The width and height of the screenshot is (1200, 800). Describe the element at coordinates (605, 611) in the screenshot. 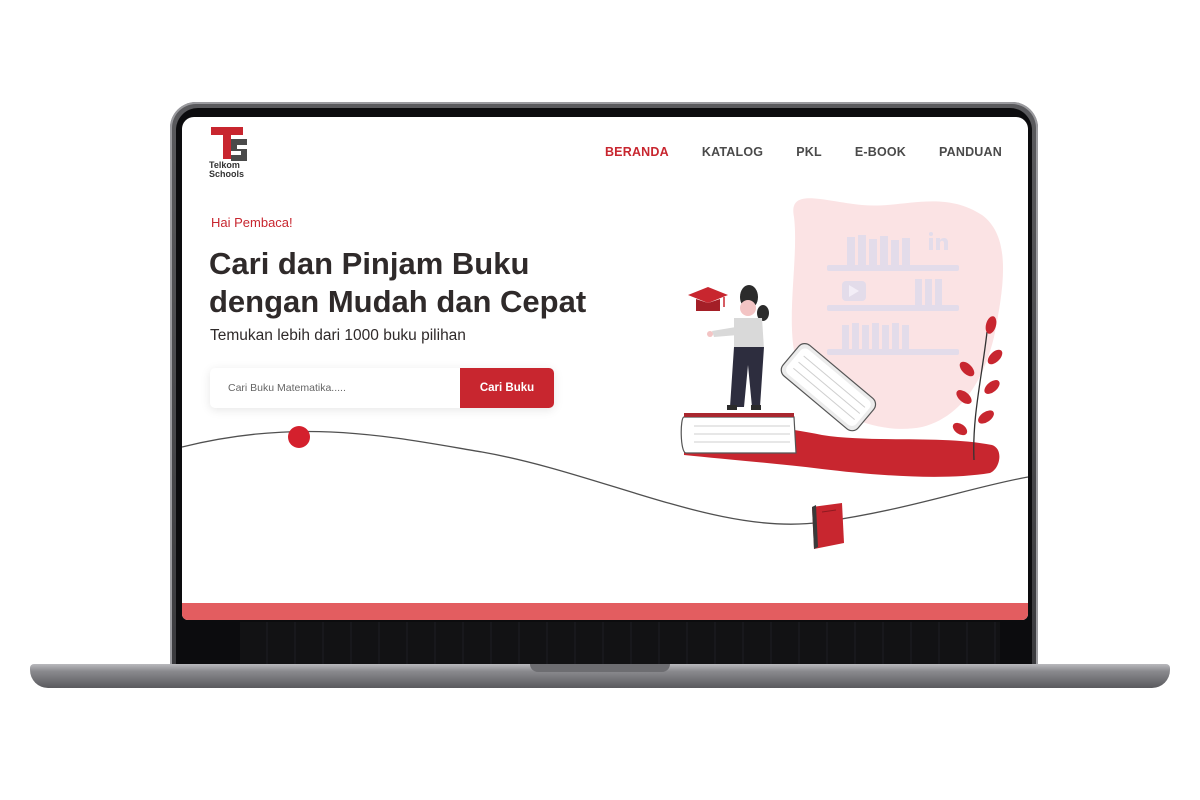

I see `footer-bar` at that location.